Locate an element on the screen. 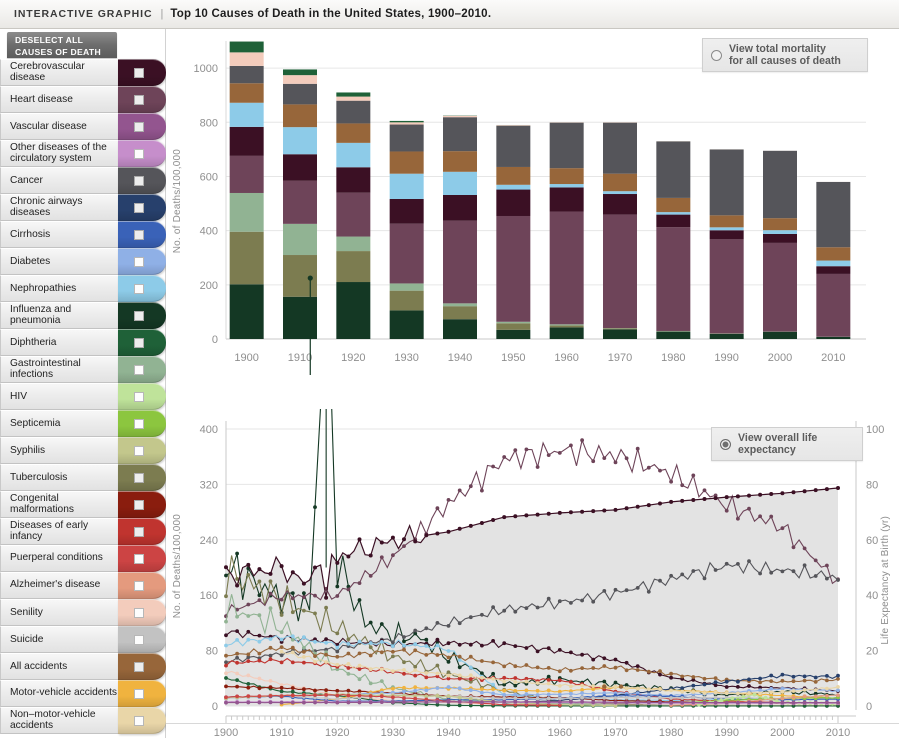  legend-item-diabetes: Diabetes is located at coordinates (83, 261).